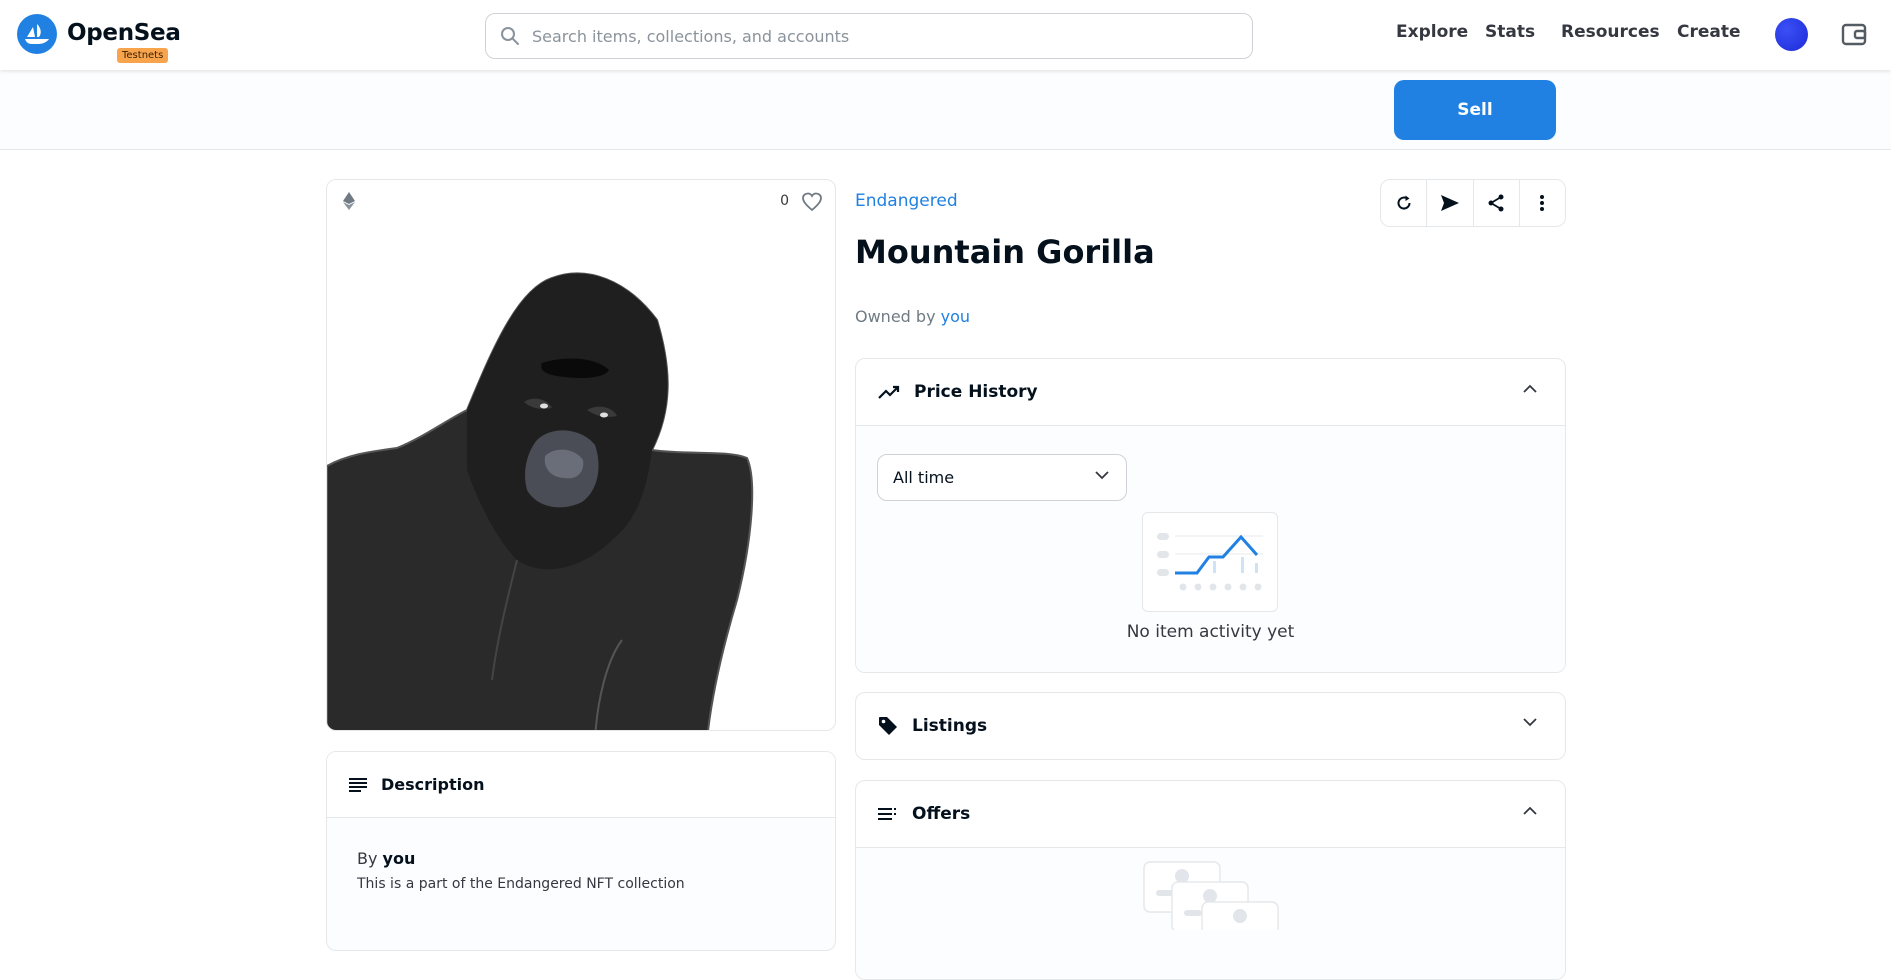 The image size is (1891, 980). I want to click on offers-header: Offers, so click(1210, 814).